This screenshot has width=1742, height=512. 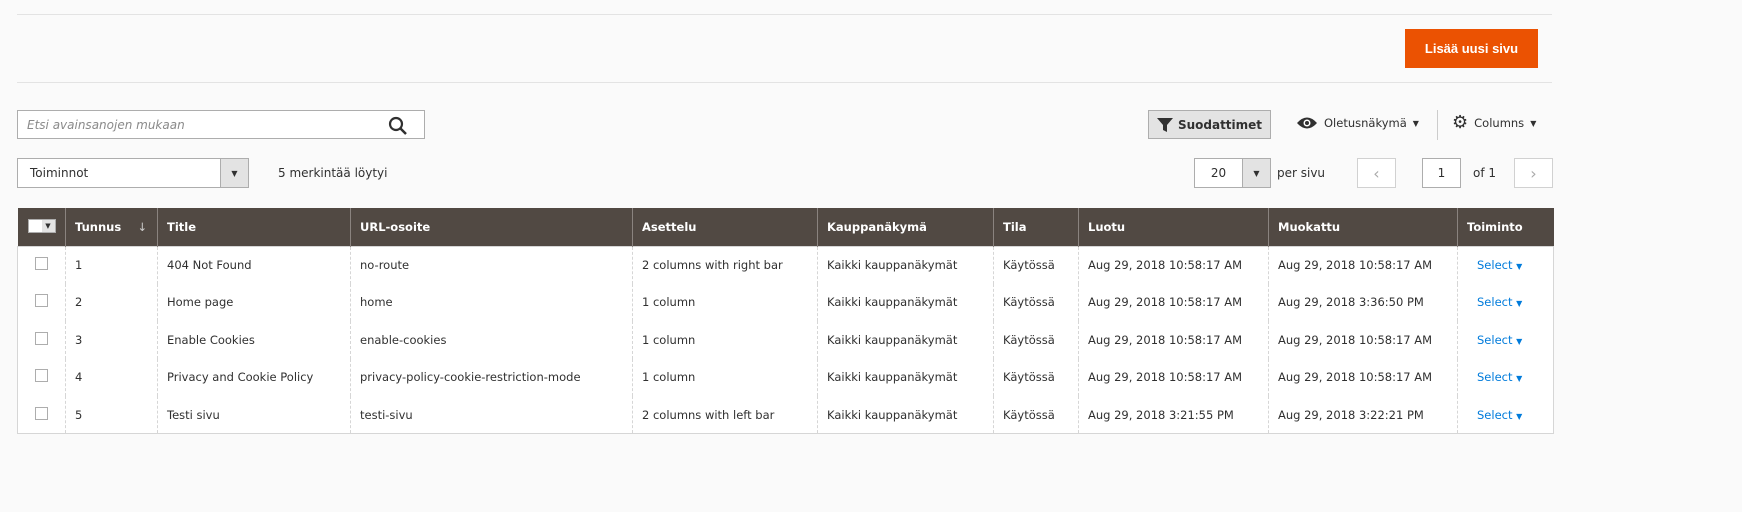 I want to click on columns-dropdown: ⚙ Columns ▼, so click(x=1494, y=122).